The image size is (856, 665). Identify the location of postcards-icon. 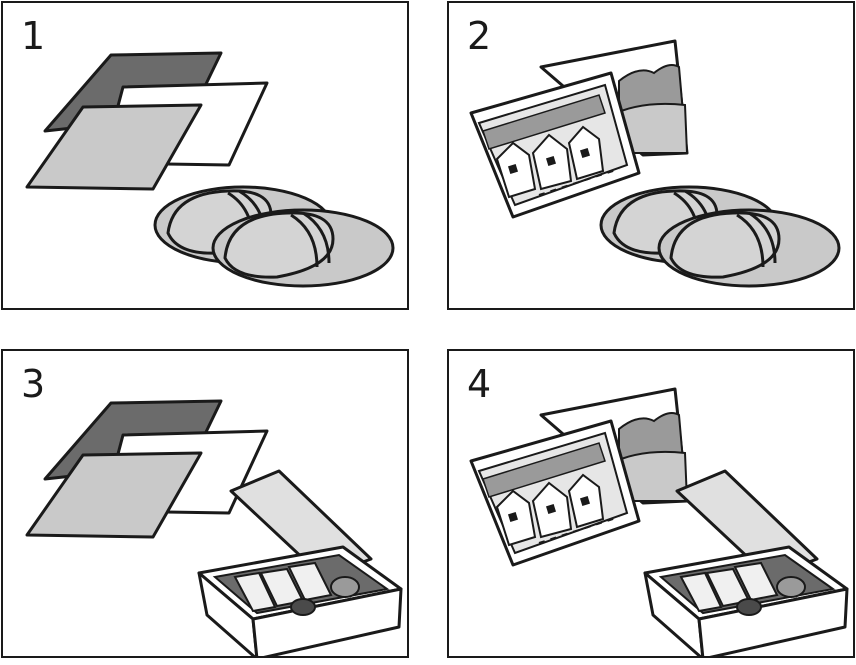
(579, 477).